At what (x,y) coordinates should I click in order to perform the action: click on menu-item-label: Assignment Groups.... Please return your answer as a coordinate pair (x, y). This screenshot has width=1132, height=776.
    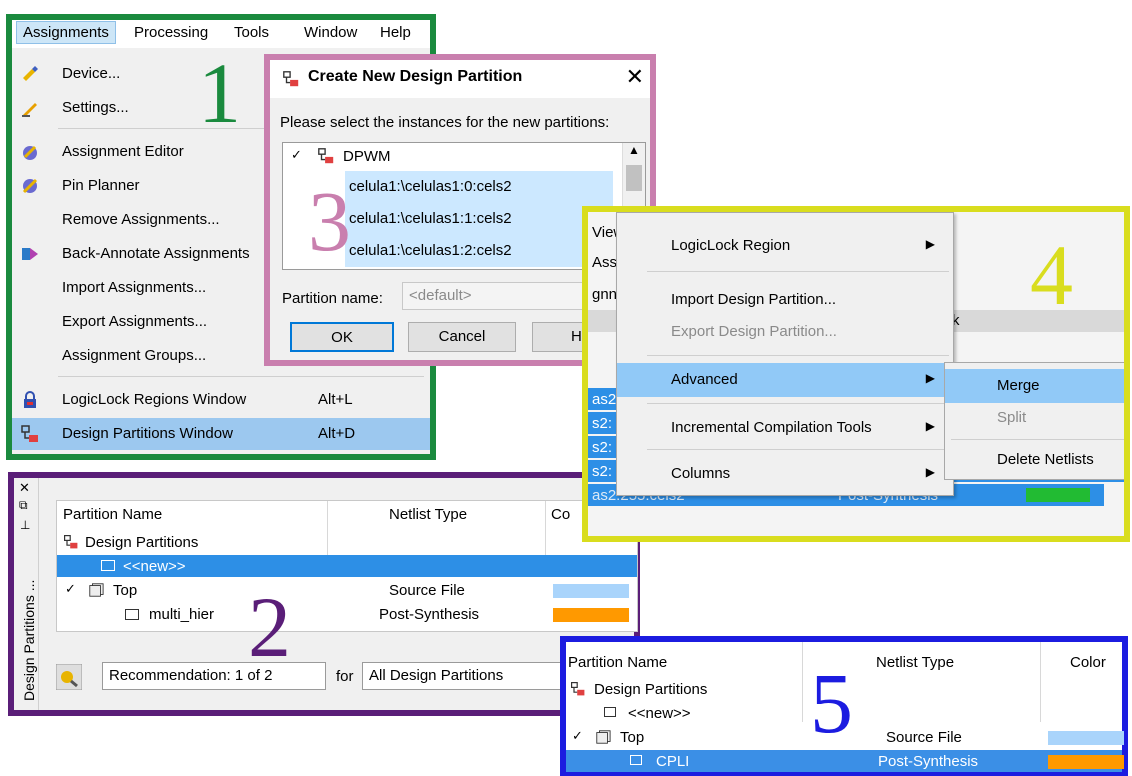
    Looking at the image, I should click on (134, 355).